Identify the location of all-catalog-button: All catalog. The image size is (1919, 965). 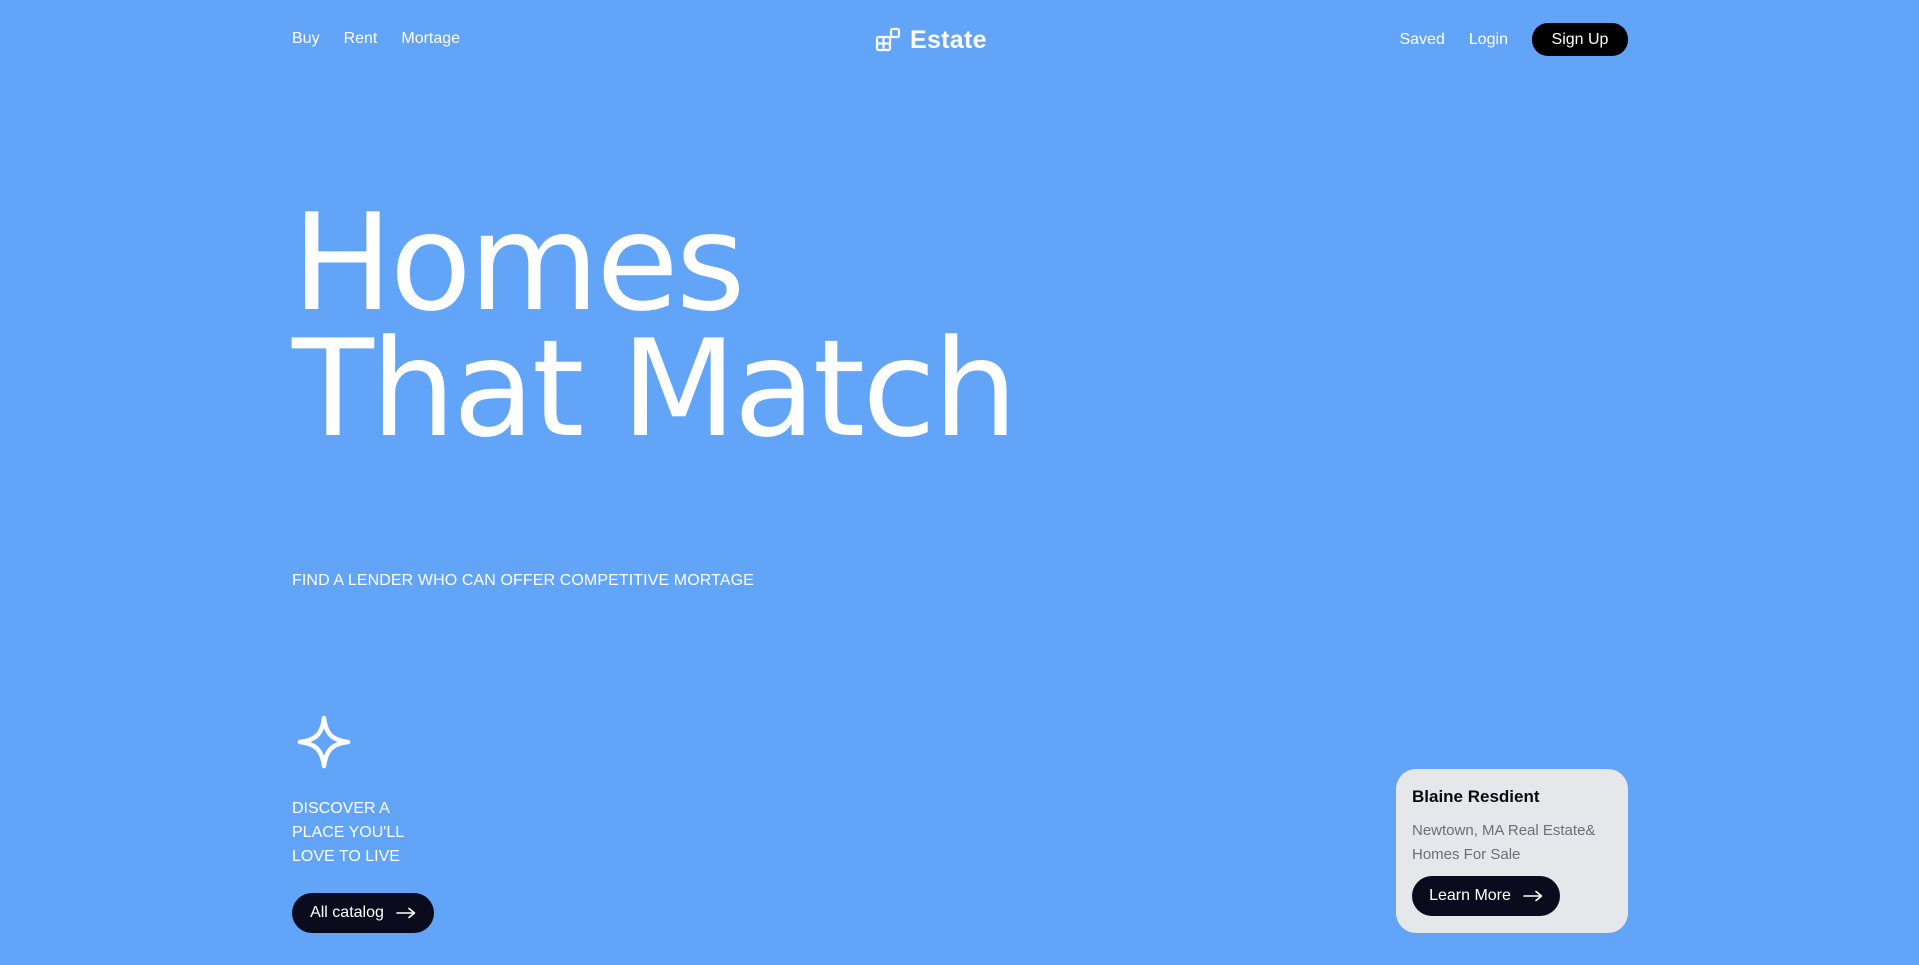
(363, 913).